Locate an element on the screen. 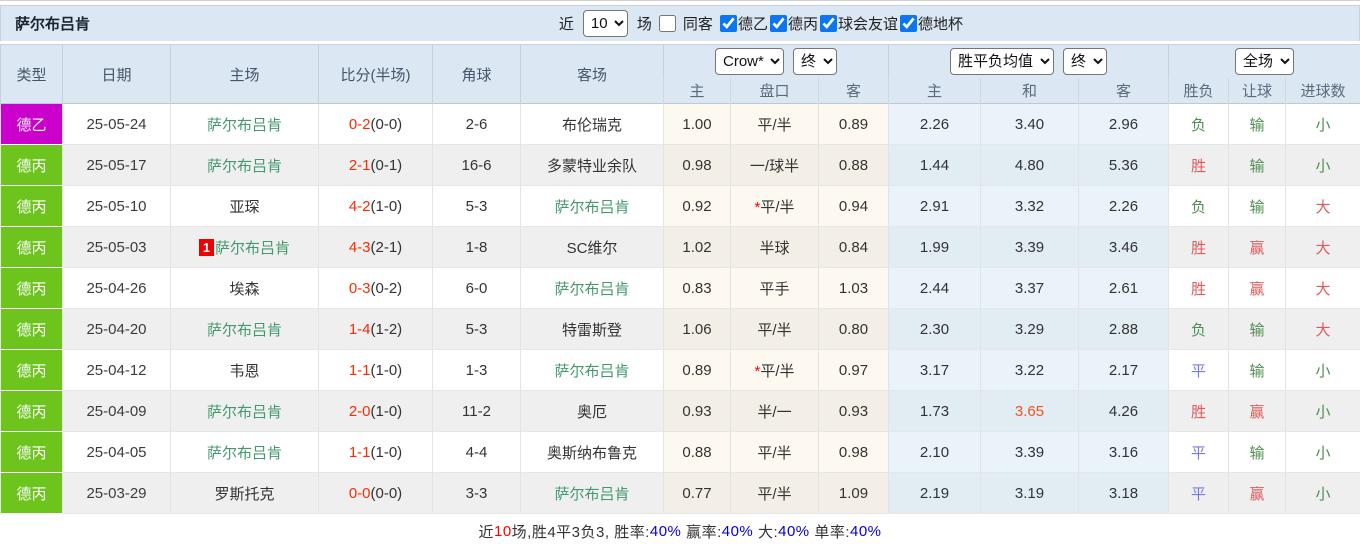 This screenshot has height=548, width=1360. league-label: 德地杯 is located at coordinates (940, 23).